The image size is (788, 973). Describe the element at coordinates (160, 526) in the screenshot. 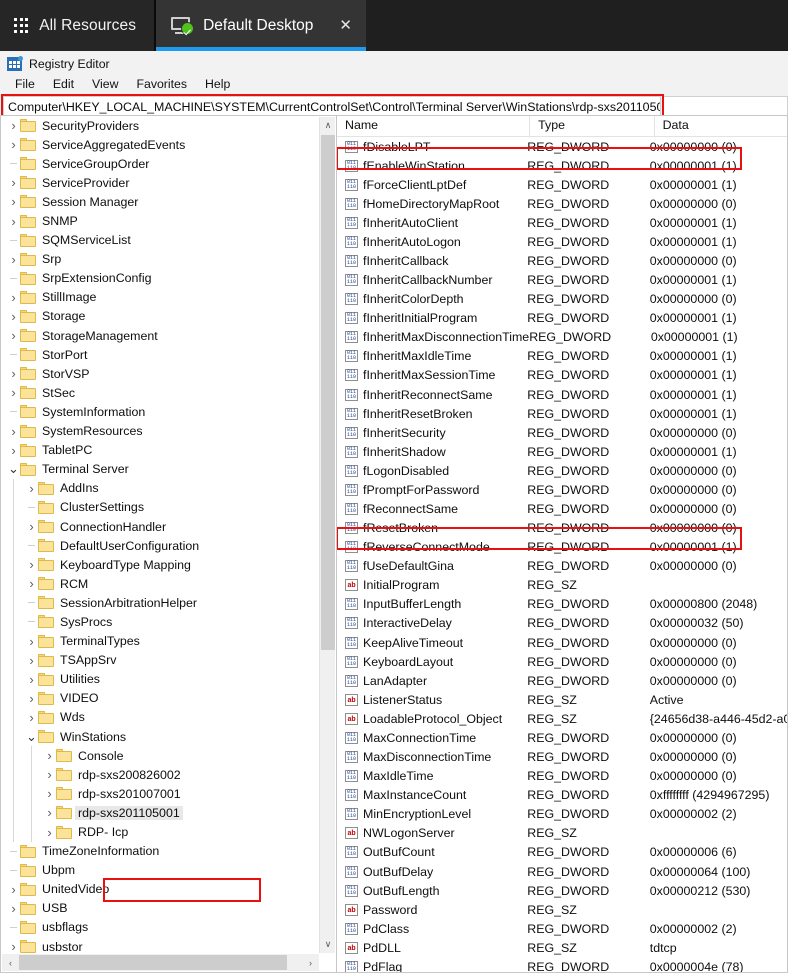

I see `tree-item-connectionhandler: › ConnectionHandler` at that location.